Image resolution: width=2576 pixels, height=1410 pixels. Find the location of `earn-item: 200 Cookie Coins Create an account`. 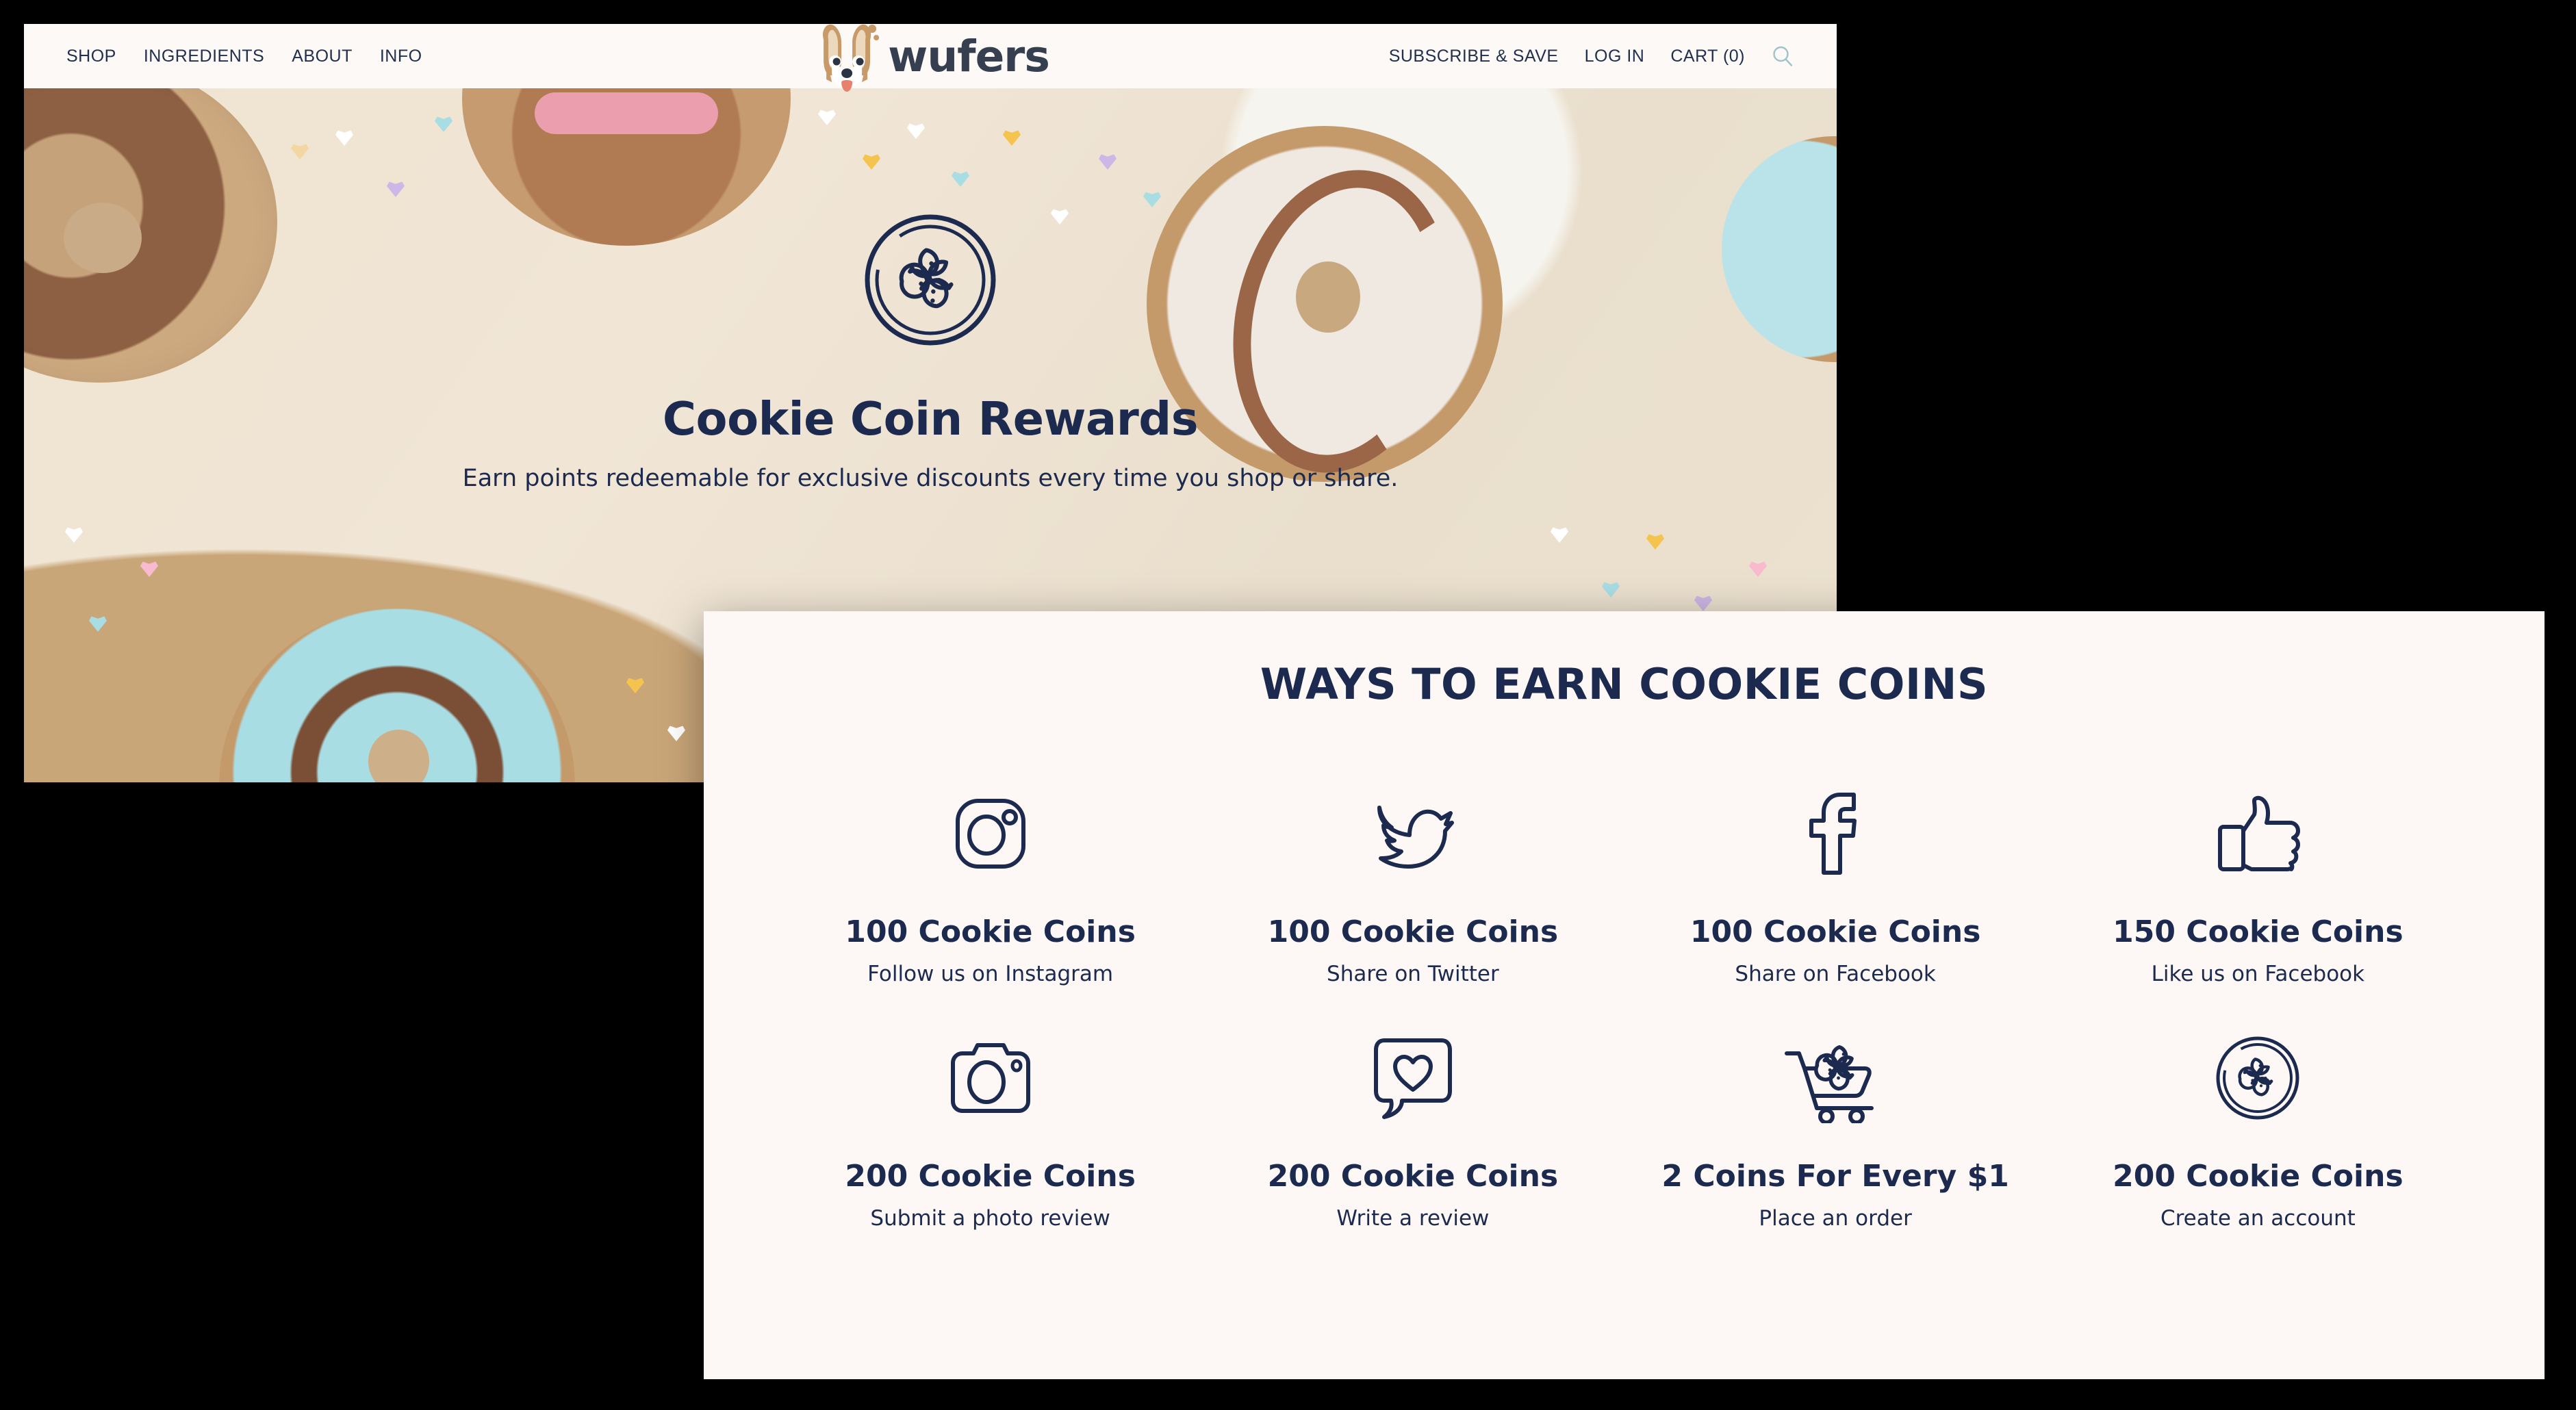

earn-item: 200 Cookie Coins Create an account is located at coordinates (2258, 1131).